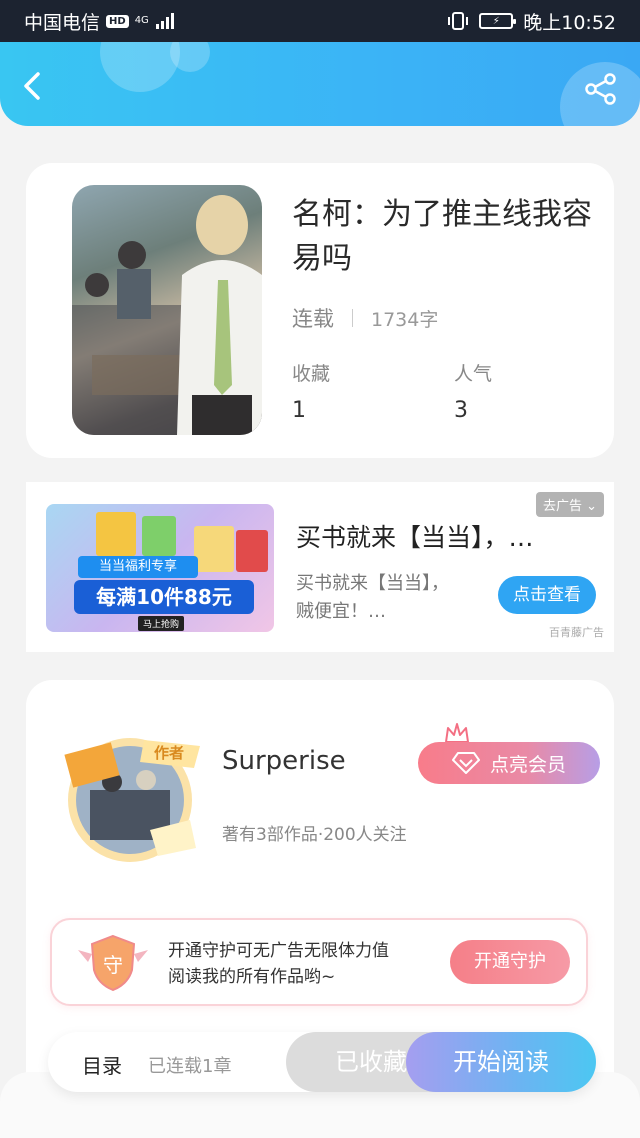  What do you see at coordinates (278, 951) in the screenshot?
I see `guard-line-1: 开通守护可无广告无限体力值` at bounding box center [278, 951].